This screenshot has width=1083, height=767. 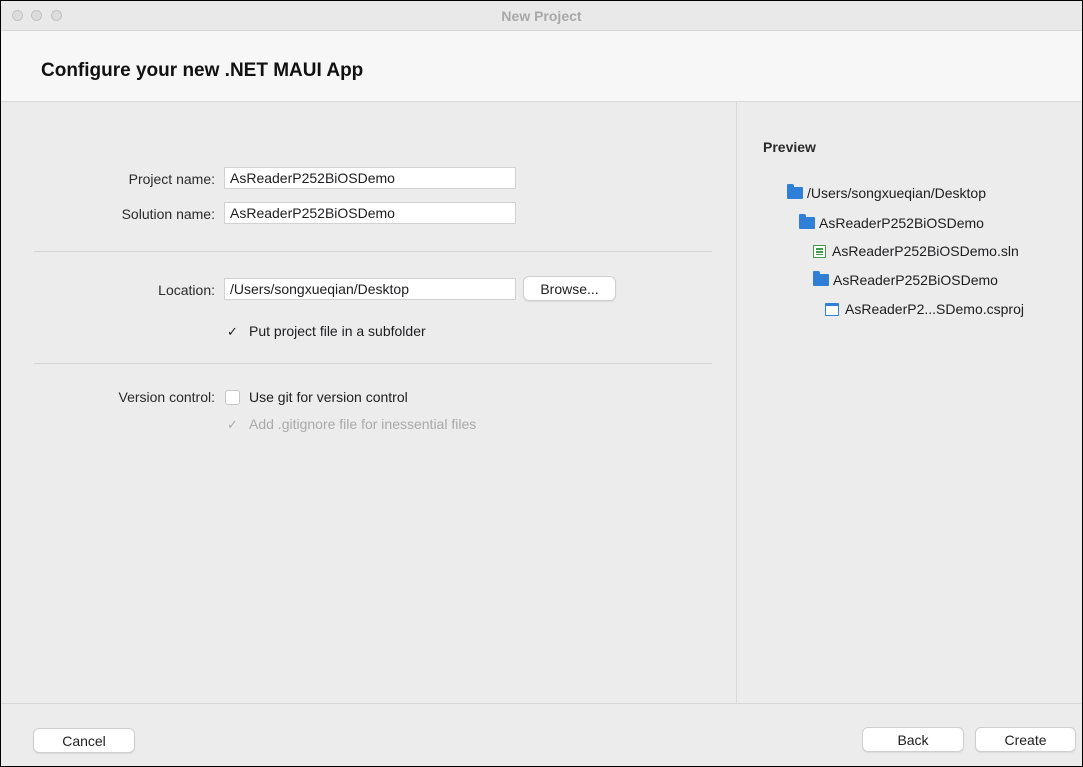 I want to click on location-input, so click(x=370, y=289).